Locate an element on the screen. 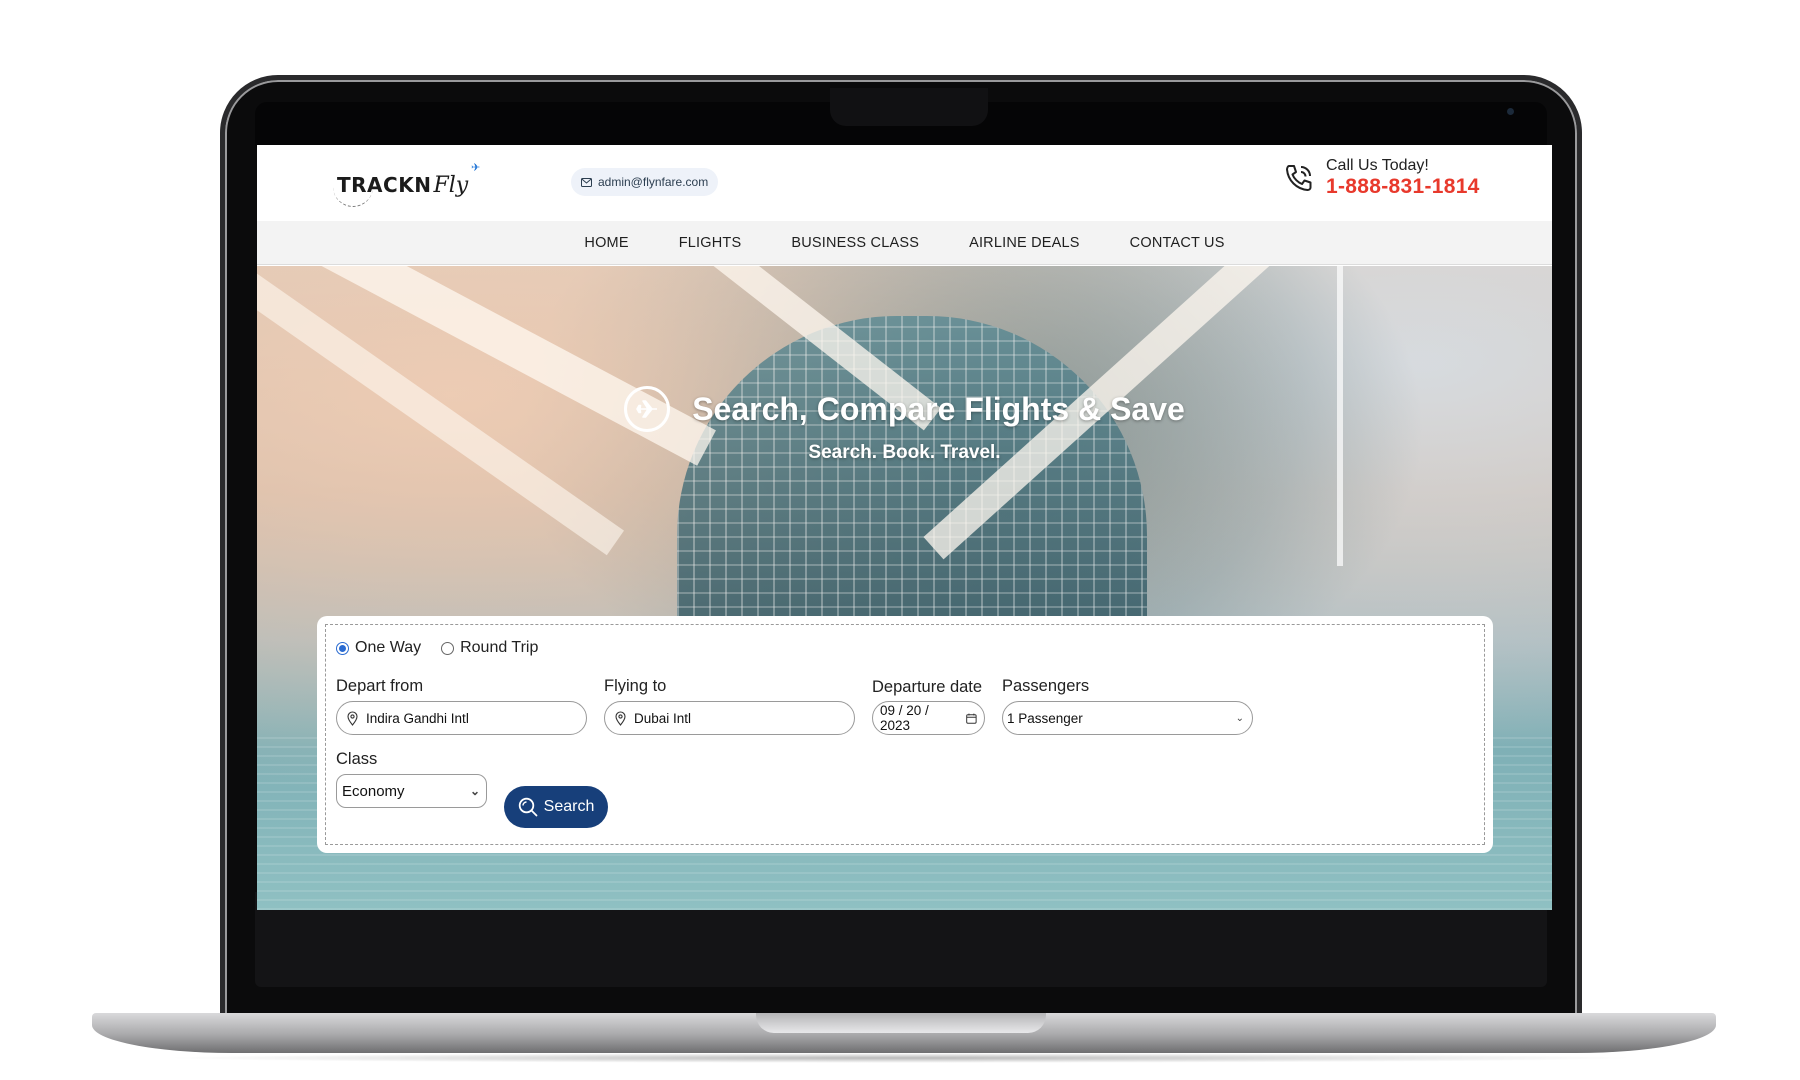  hero-title-row: Search, Compare Flights & Save is located at coordinates (904, 409).